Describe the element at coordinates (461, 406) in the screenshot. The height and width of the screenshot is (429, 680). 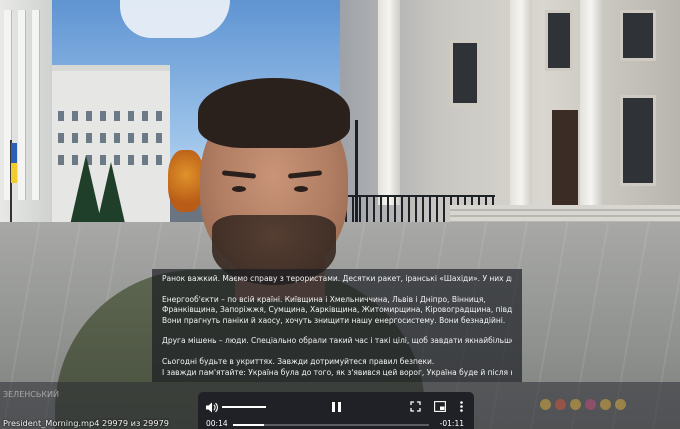
I see `more-options-icon` at that location.